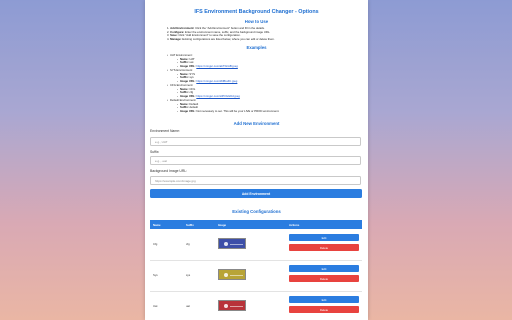 This screenshot has height=320, width=512. Describe the element at coordinates (190, 225) in the screenshot. I see `column-header-suffix: Suffix` at that location.